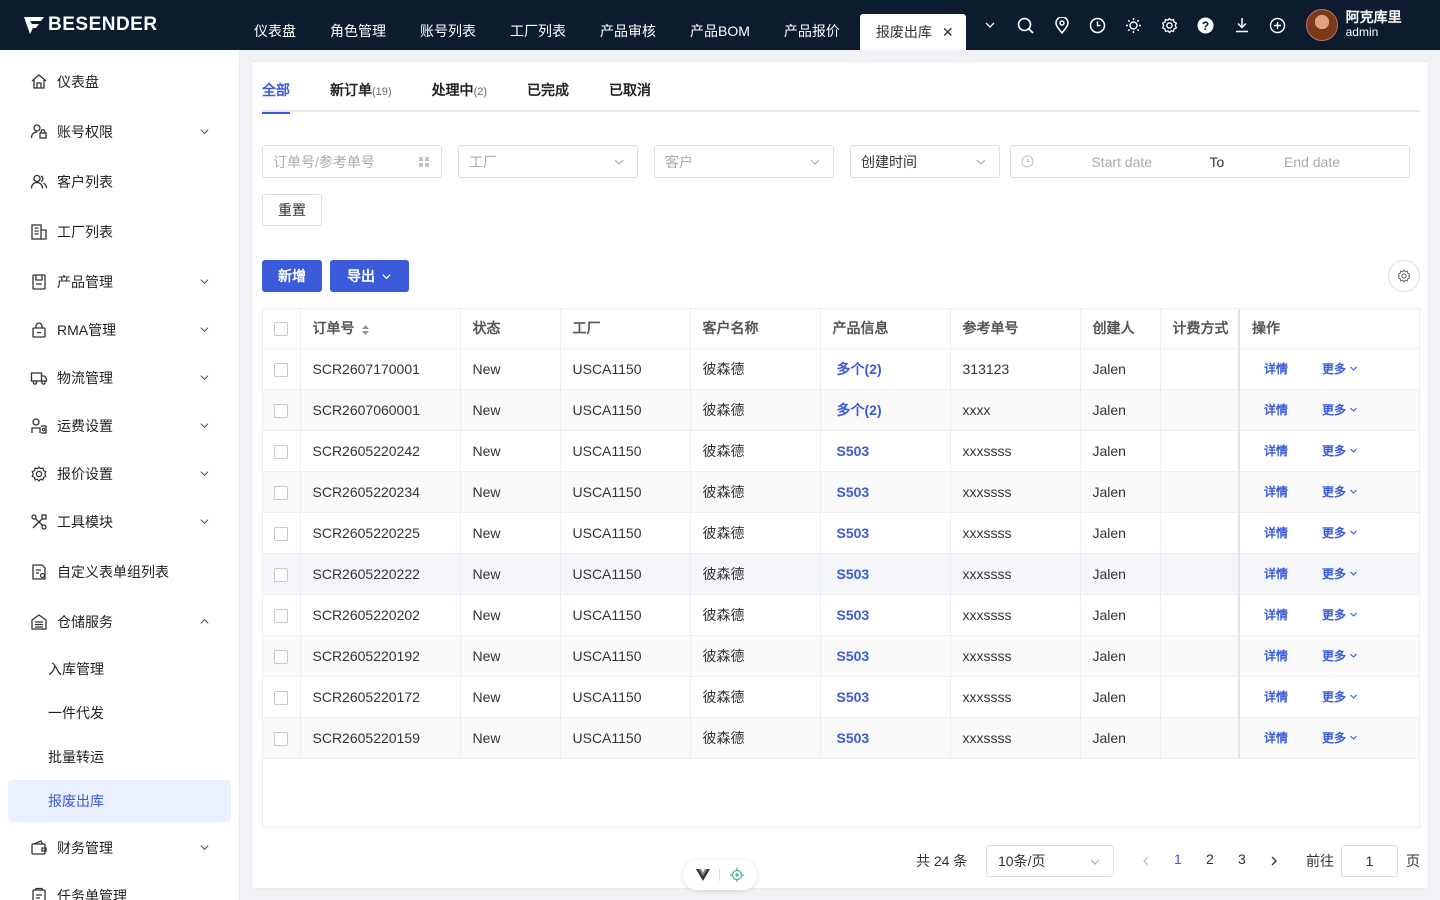 The height and width of the screenshot is (900, 1440). Describe the element at coordinates (119, 426) in the screenshot. I see `sidebar-item-freight: 运费设置` at that location.